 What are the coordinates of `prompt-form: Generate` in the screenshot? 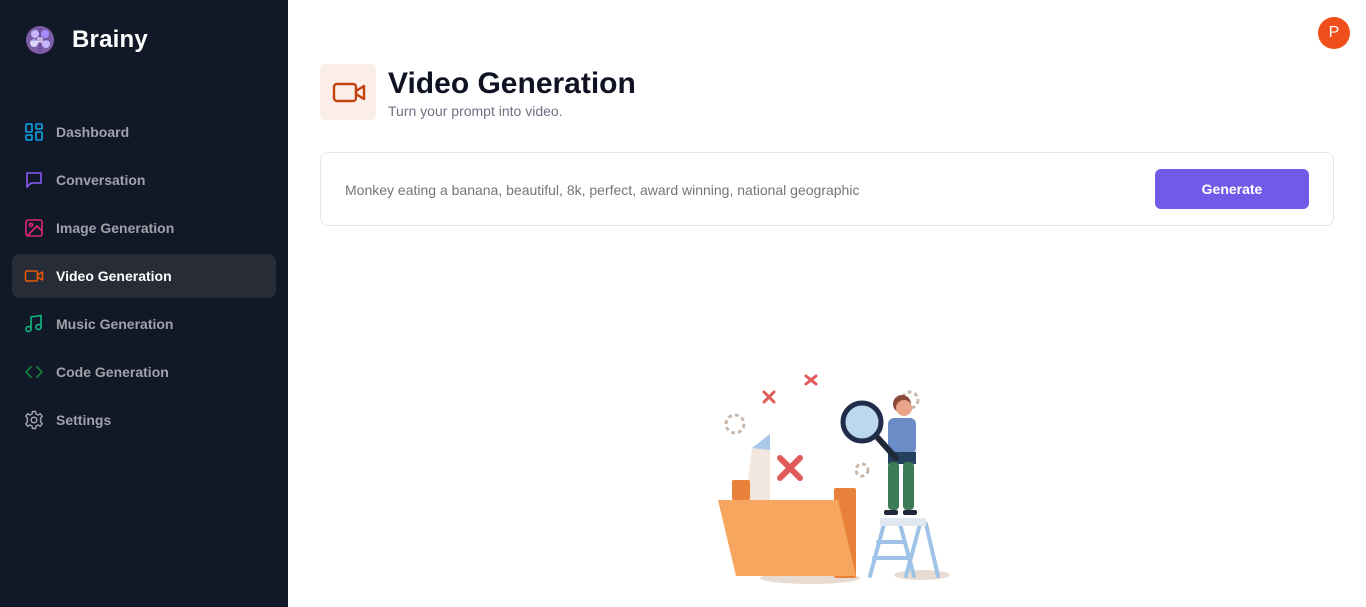 It's located at (827, 189).